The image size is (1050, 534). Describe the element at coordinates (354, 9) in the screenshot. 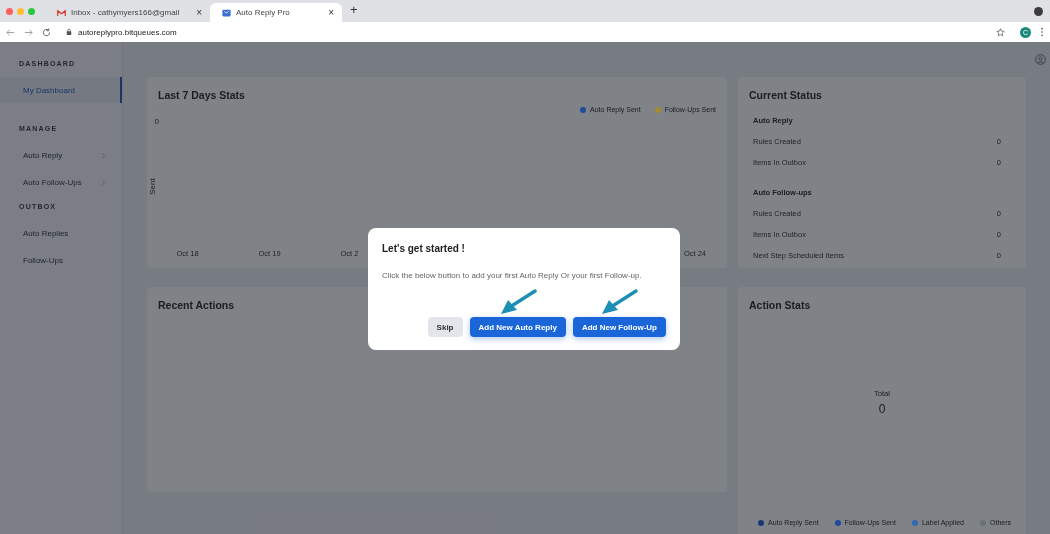

I see `new-tab-icon: +` at that location.